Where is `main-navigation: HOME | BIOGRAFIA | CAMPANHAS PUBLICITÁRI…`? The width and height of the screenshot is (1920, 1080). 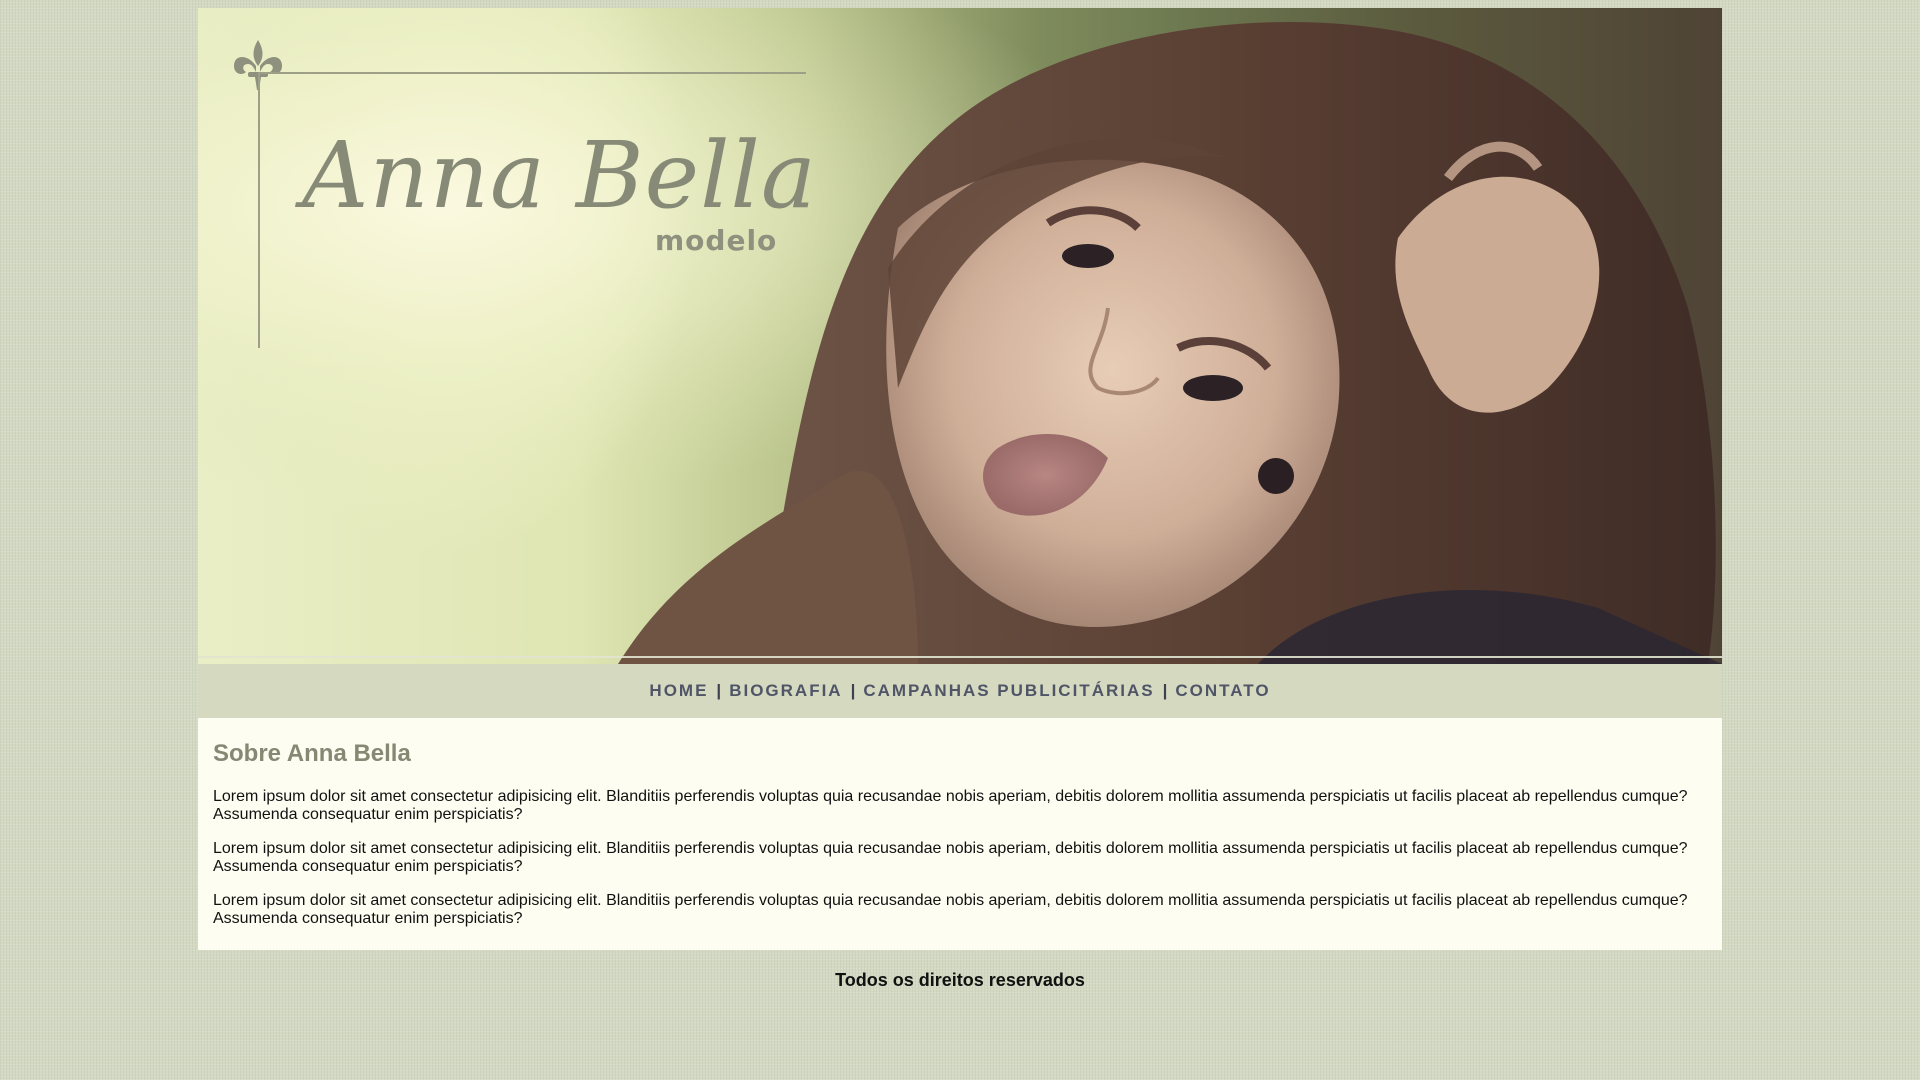
main-navigation: HOME | BIOGRAFIA | CAMPANHAS PUBLICITÁRI… is located at coordinates (960, 691).